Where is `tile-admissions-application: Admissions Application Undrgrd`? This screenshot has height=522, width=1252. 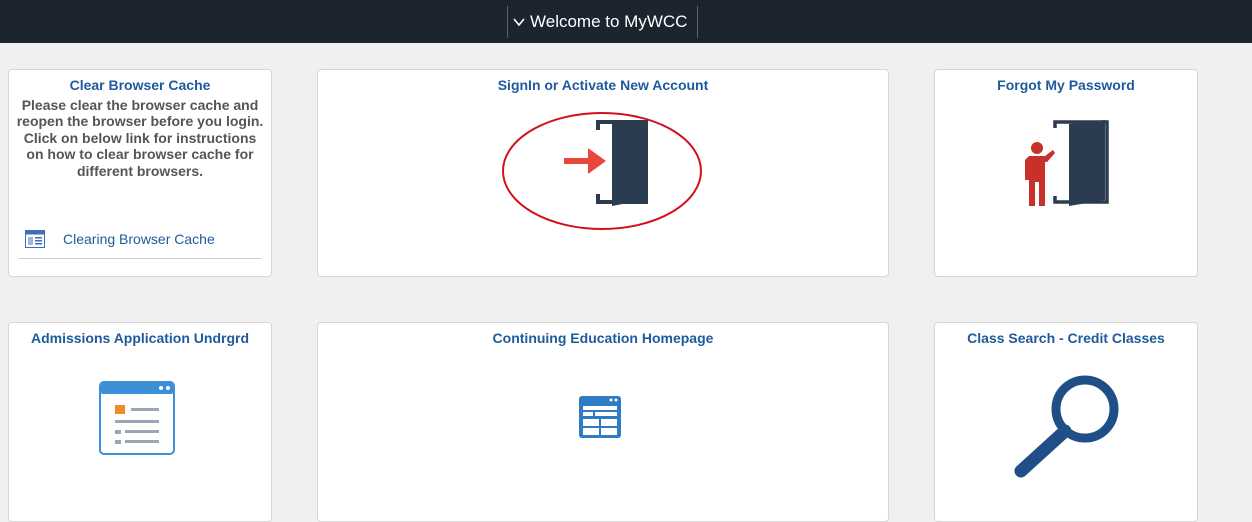
tile-admissions-application: Admissions Application Undrgrd is located at coordinates (140, 422).